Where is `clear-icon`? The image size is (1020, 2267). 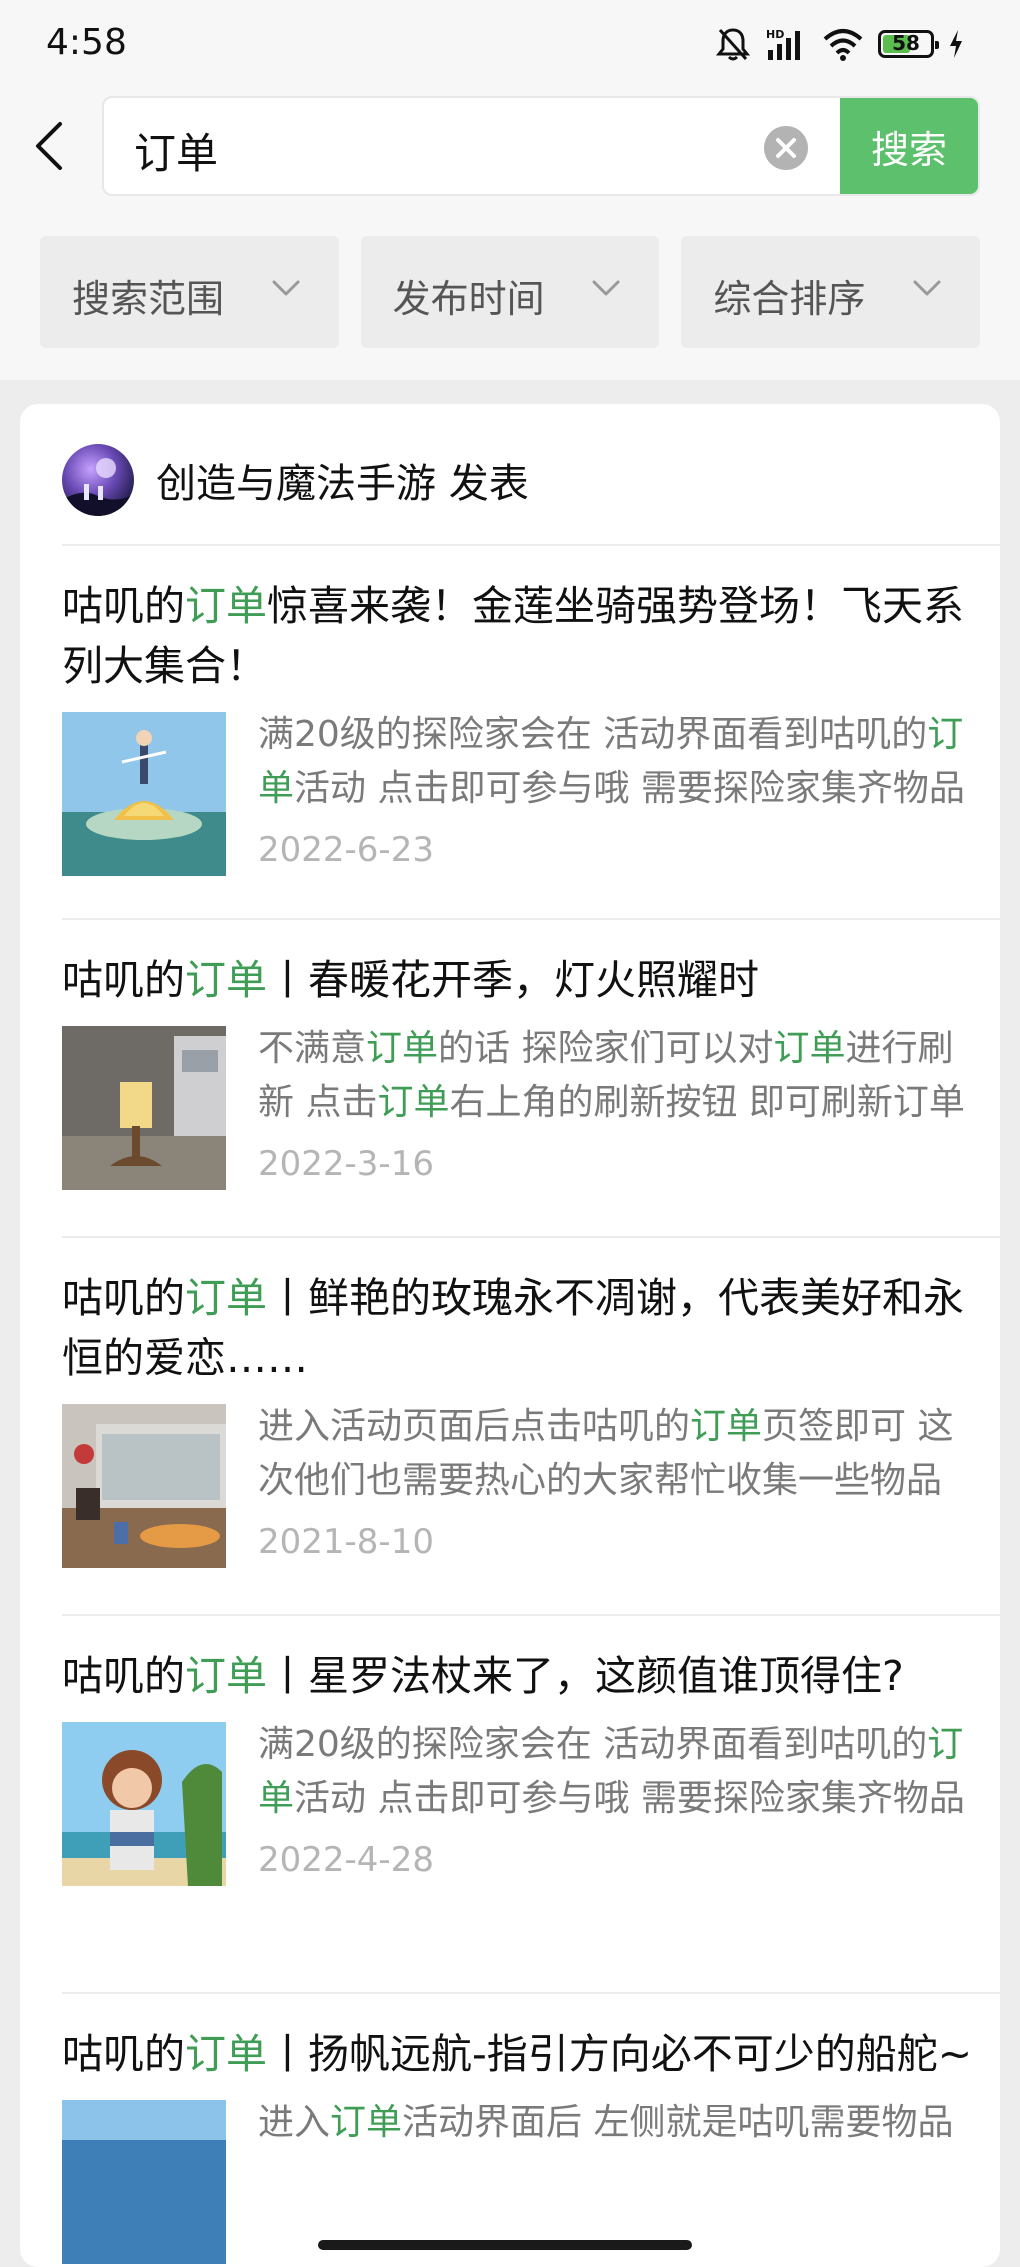
clear-icon is located at coordinates (786, 148).